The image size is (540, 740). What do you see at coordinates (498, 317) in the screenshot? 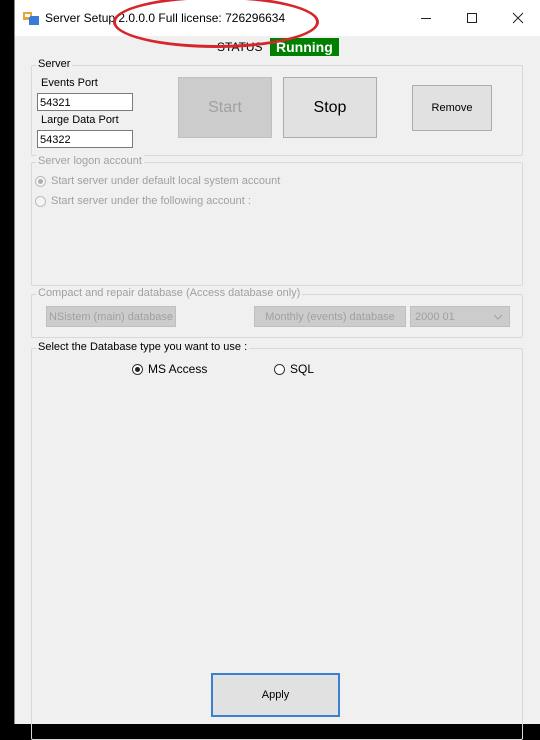
I see `chevron-down-icon` at bounding box center [498, 317].